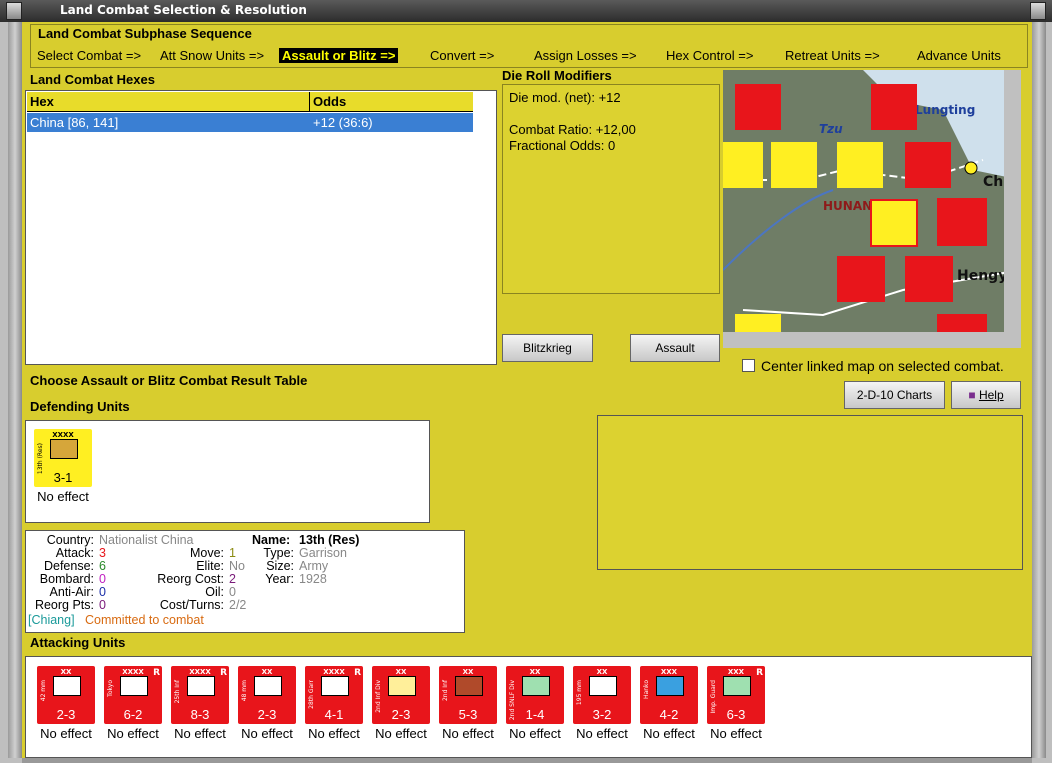  What do you see at coordinates (894, 395) in the screenshot?
I see `charts-button: 2-D-10 Charts` at bounding box center [894, 395].